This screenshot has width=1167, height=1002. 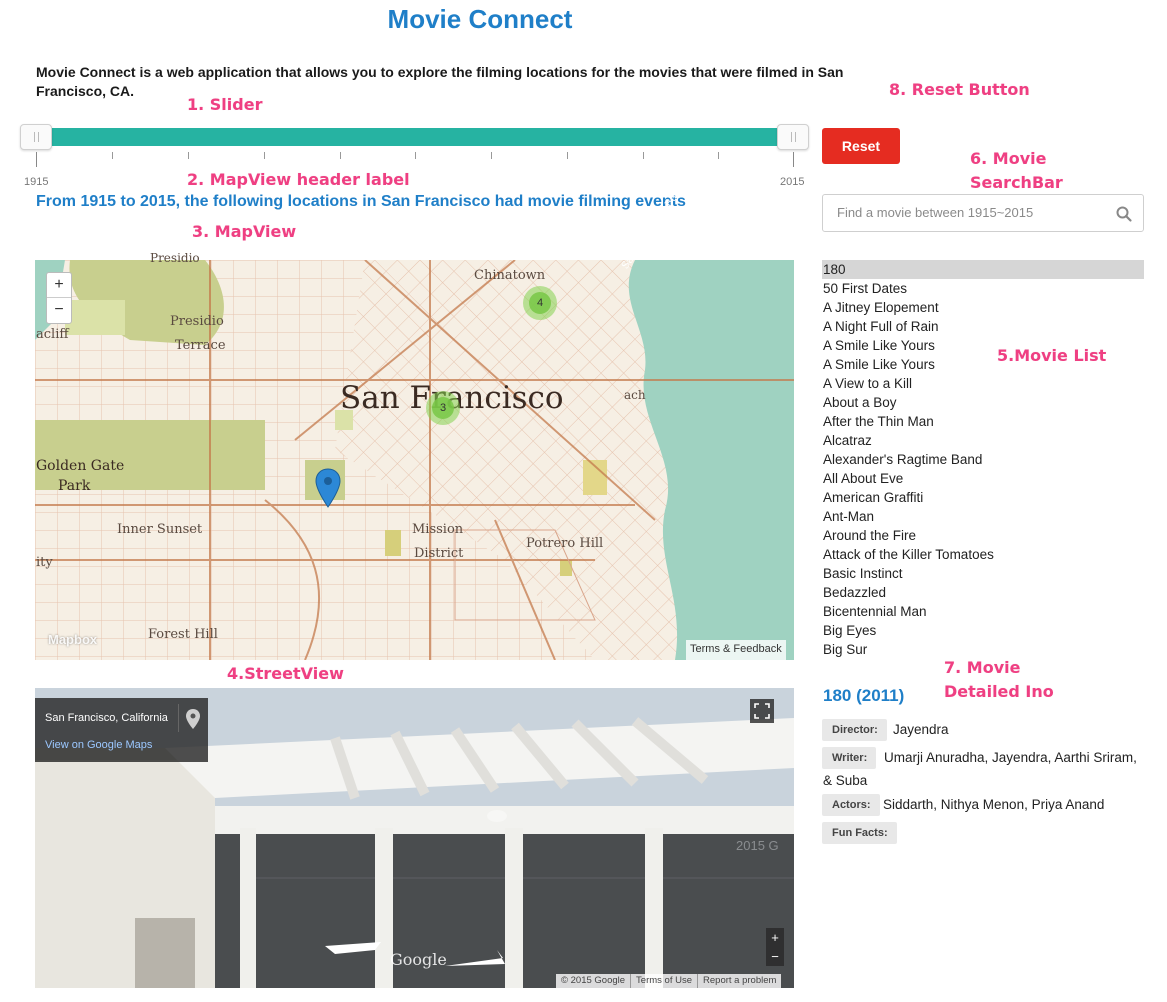 I want to click on map-place-label: Forest Hill, so click(x=183, y=634).